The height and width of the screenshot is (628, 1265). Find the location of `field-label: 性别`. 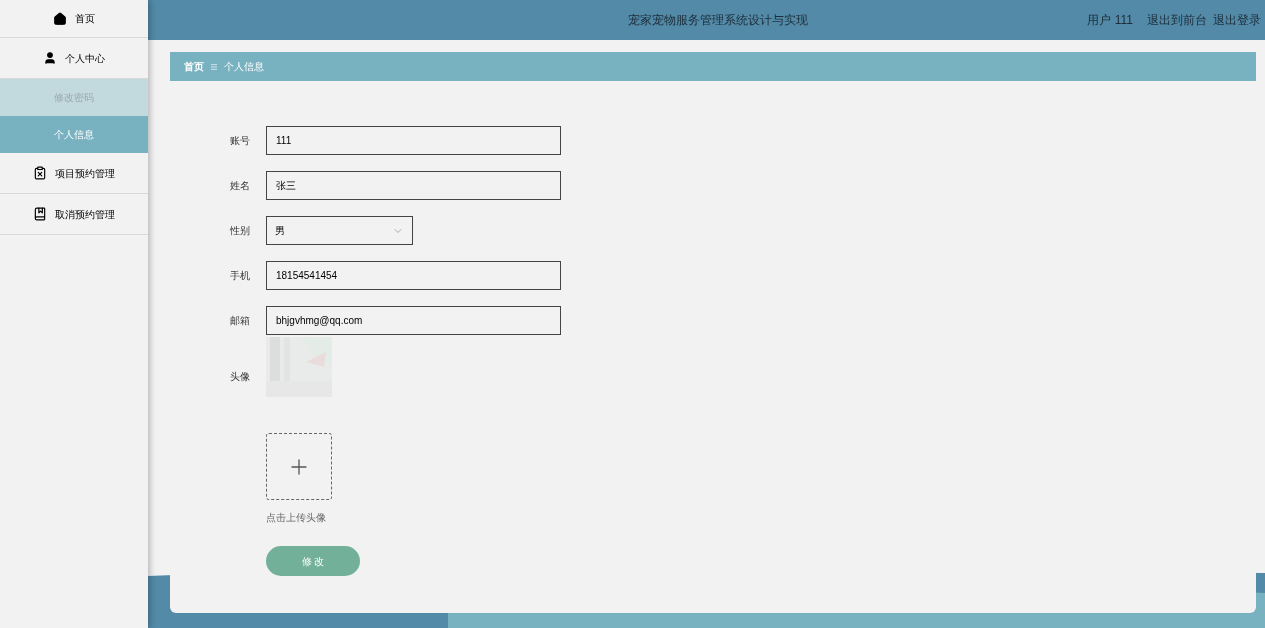

field-label: 性别 is located at coordinates (240, 231).